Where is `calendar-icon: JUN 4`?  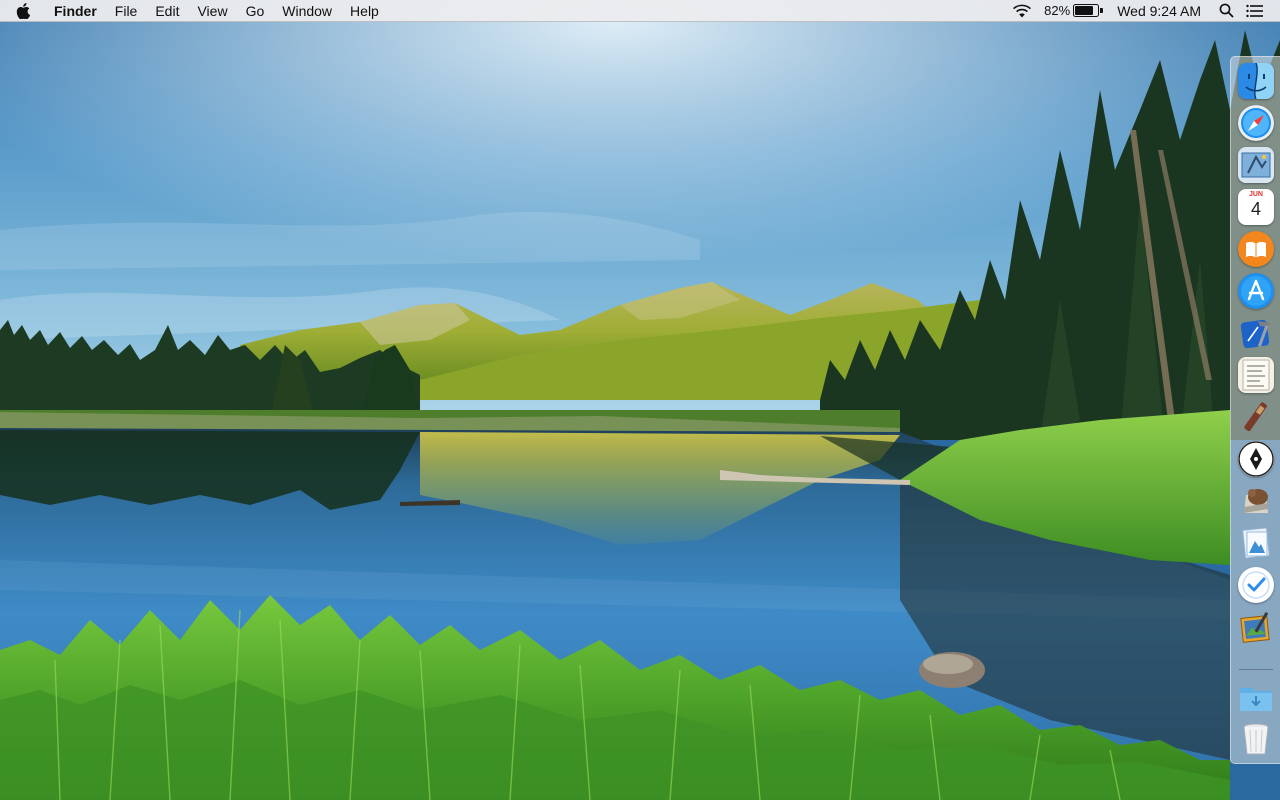
calendar-icon: JUN 4 is located at coordinates (1256, 207).